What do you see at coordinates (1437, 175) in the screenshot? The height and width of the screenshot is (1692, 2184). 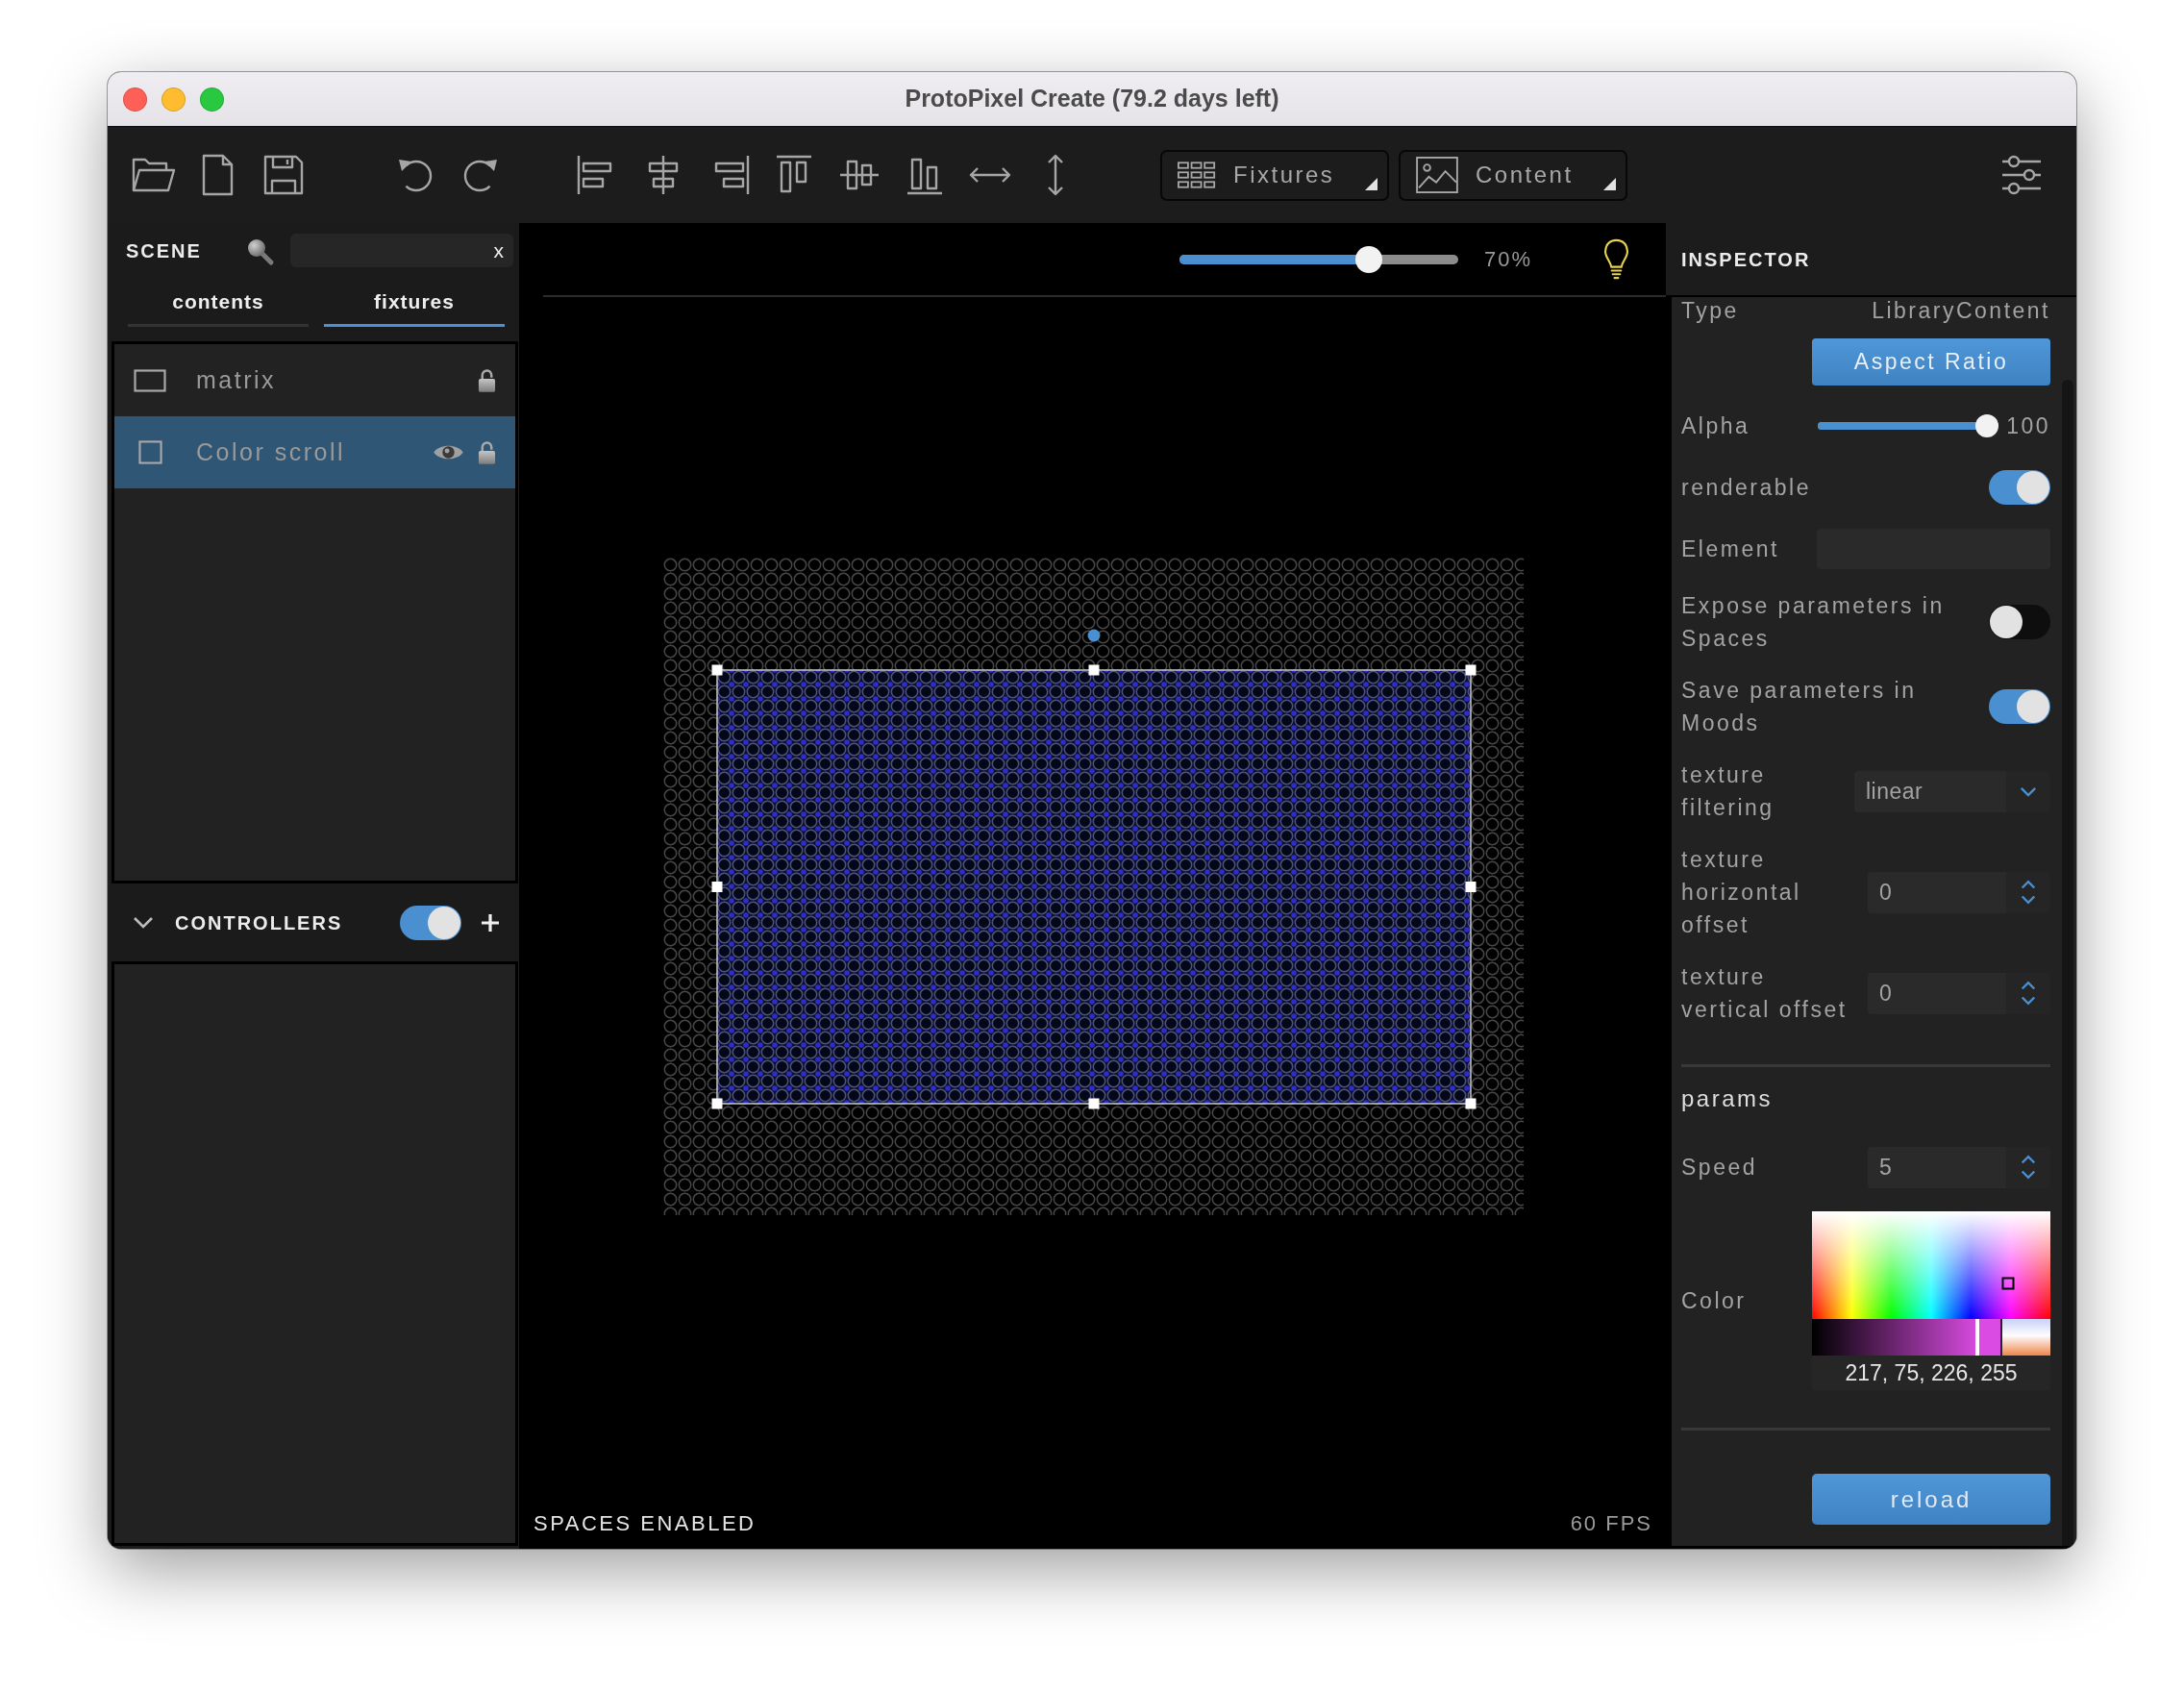 I see `image-icon` at bounding box center [1437, 175].